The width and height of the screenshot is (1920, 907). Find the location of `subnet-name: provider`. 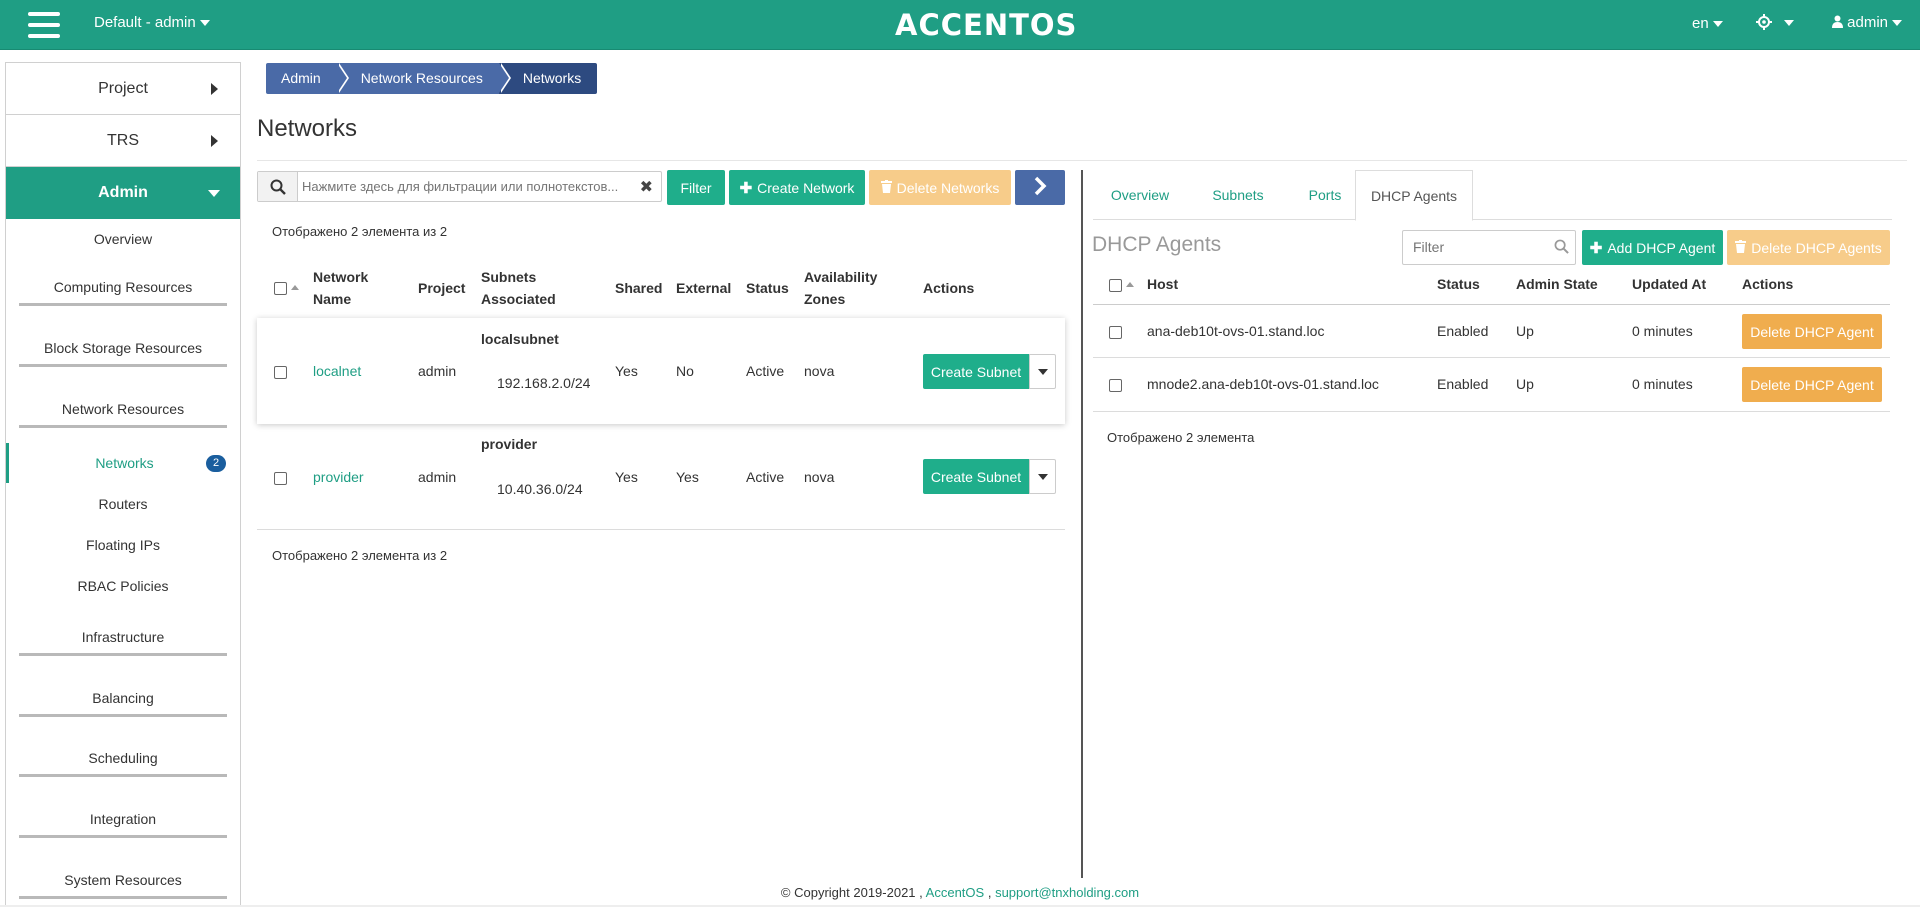

subnet-name: provider is located at coordinates (509, 444).